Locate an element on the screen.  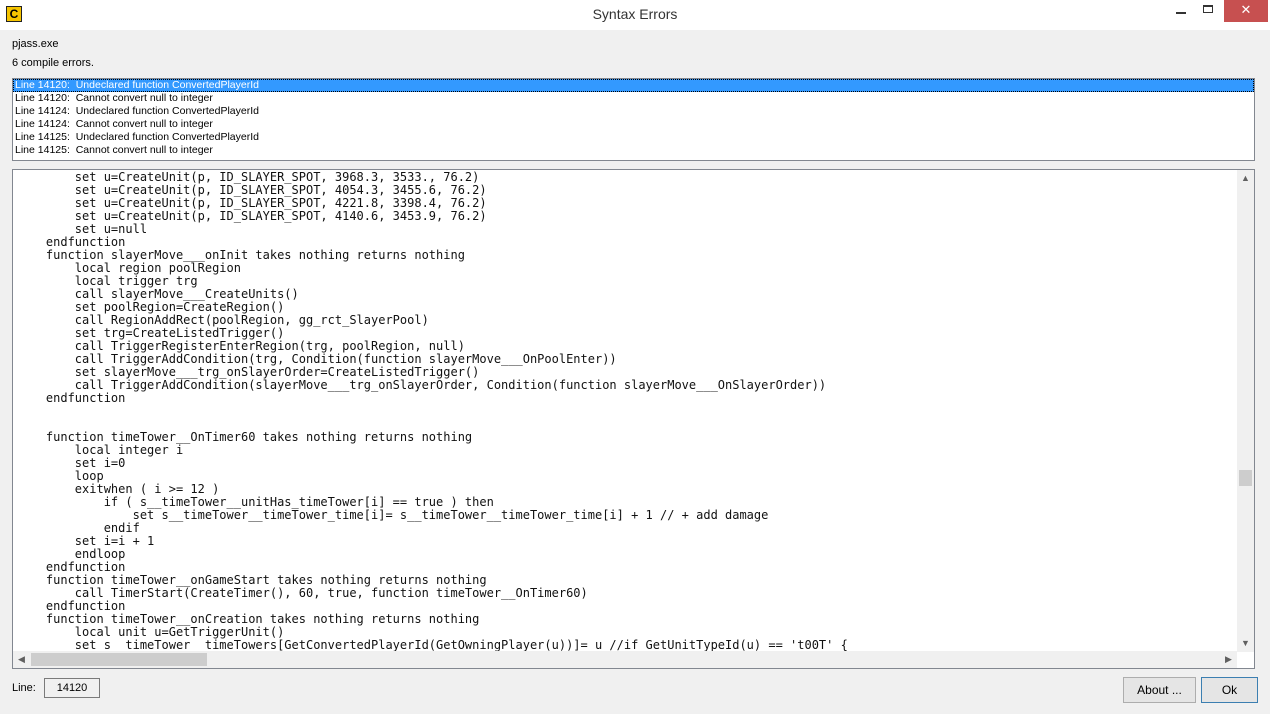
error-count-label: 6 compile errors. is located at coordinates (53, 63).